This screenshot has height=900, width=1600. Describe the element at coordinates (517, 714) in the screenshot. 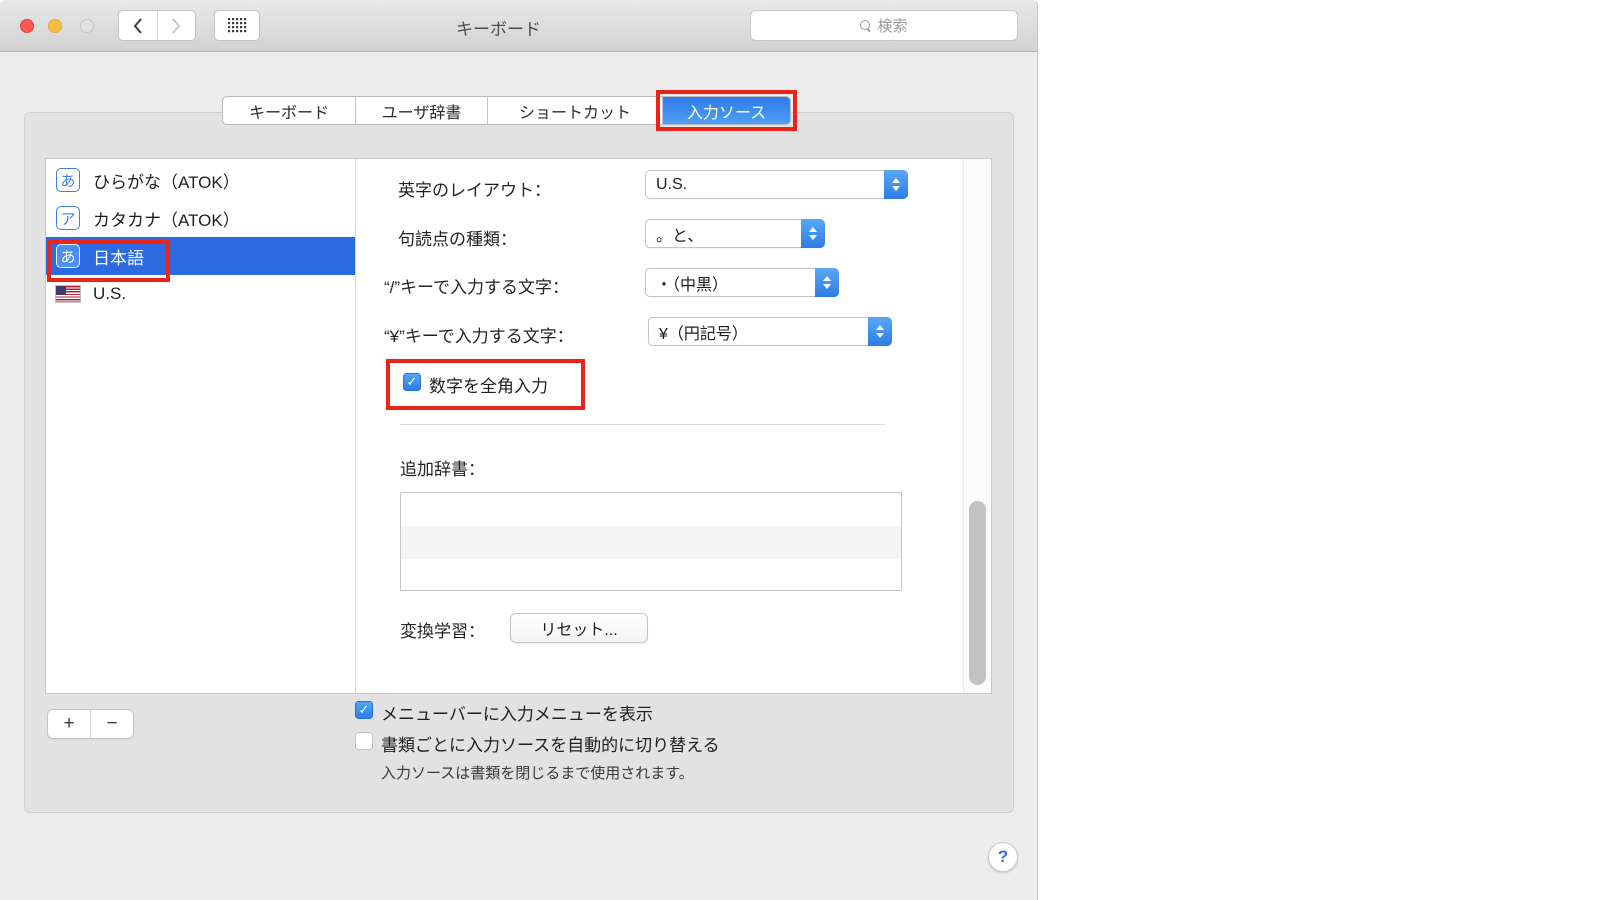

I see `show-input-menu-label: メニューバーに入力メニューを表示` at that location.